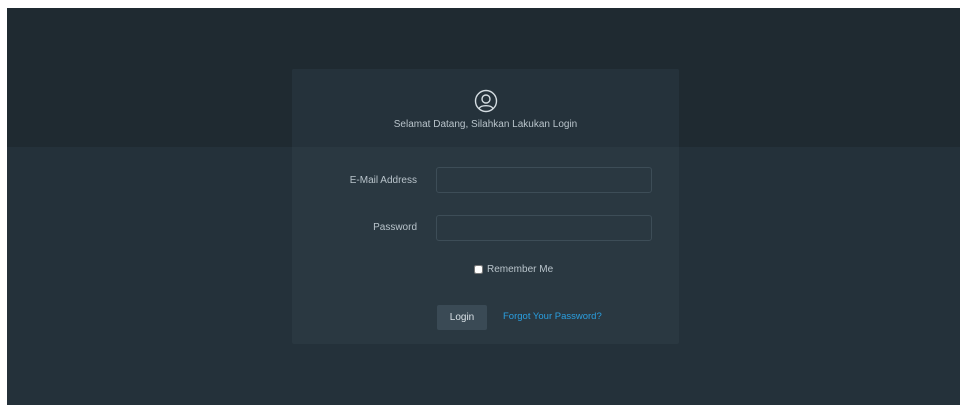 The width and height of the screenshot is (960, 405). Describe the element at coordinates (395, 227) in the screenshot. I see `password-label: Password` at that location.